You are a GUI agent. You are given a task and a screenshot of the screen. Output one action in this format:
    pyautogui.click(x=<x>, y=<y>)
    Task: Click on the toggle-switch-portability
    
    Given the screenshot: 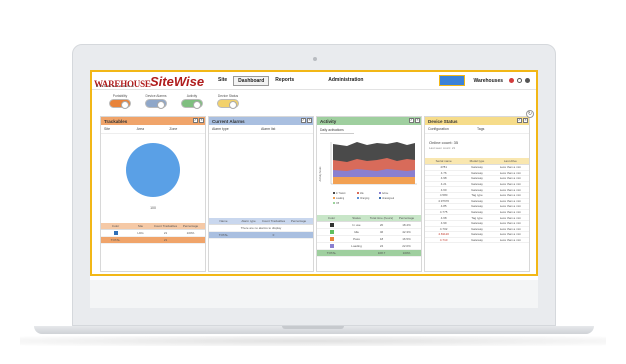 What is the action you would take?
    pyautogui.click(x=120, y=104)
    